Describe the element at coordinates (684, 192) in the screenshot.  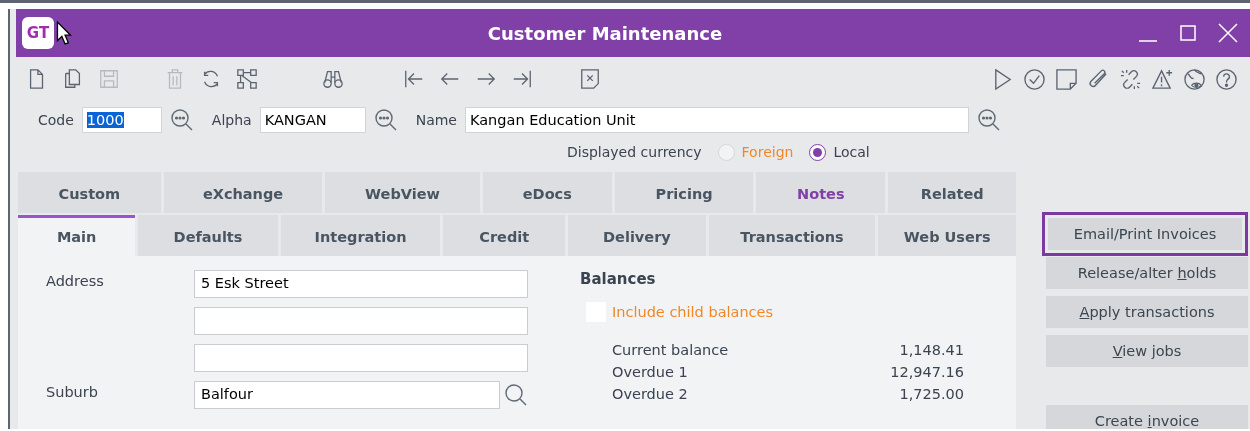
I see `tab: Pricing` at that location.